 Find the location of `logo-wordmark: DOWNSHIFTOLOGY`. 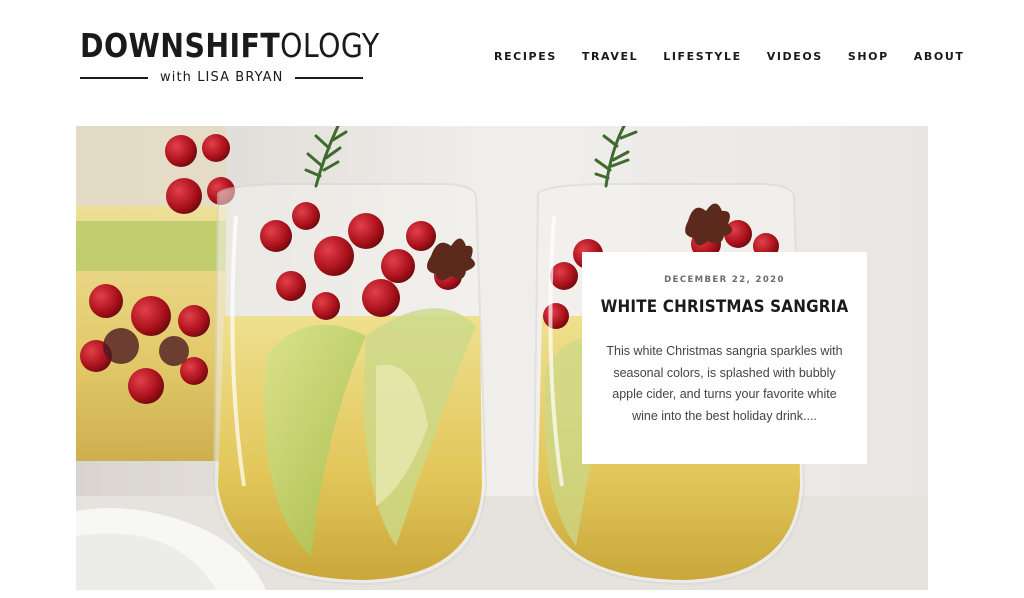

logo-wordmark: DOWNSHIFTOLOGY is located at coordinates (229, 45).